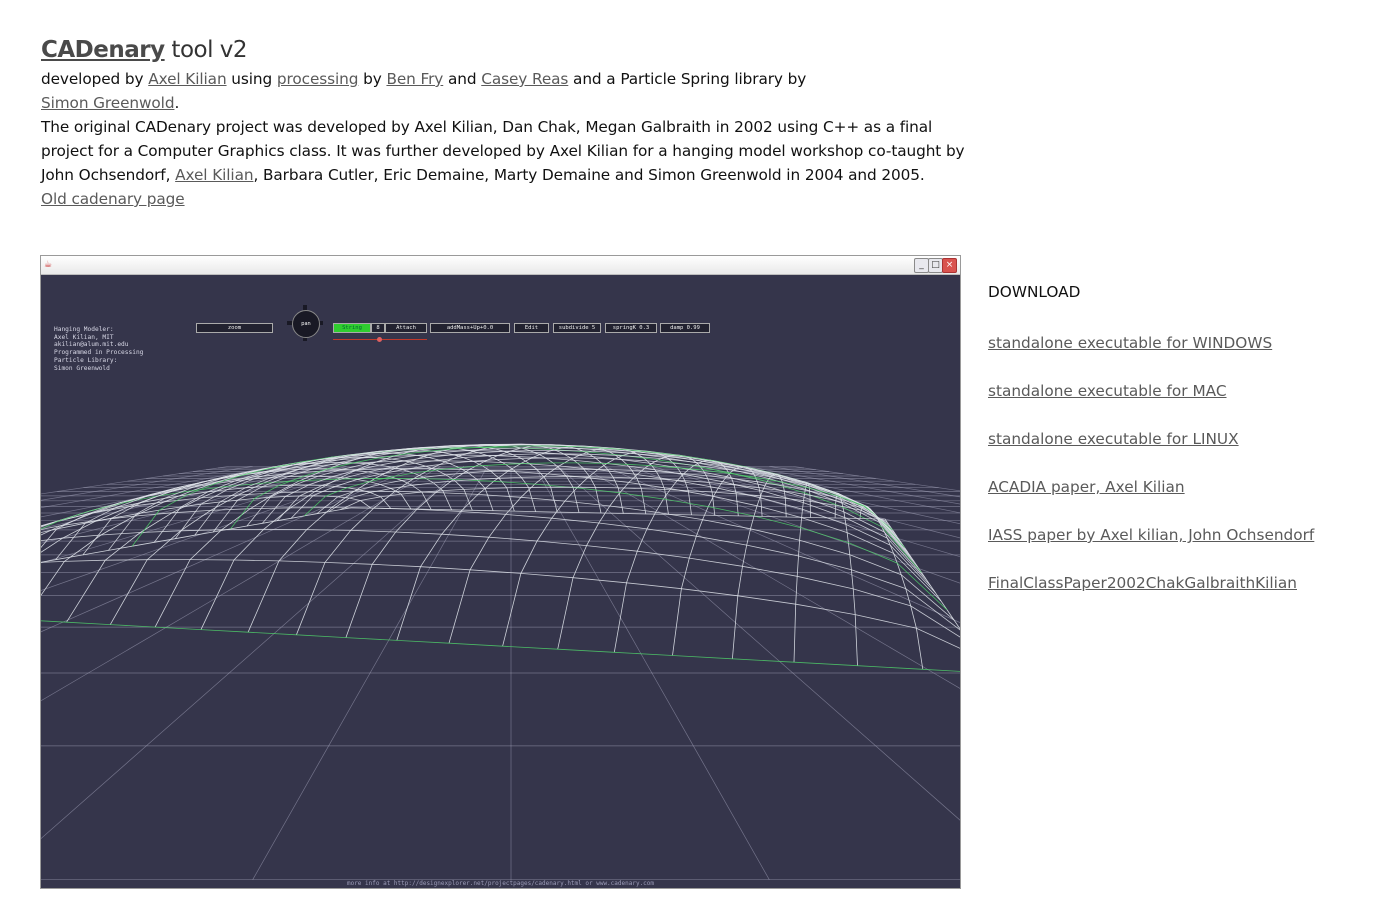  I want to click on page-title: CADenary tool v2, so click(144, 50).